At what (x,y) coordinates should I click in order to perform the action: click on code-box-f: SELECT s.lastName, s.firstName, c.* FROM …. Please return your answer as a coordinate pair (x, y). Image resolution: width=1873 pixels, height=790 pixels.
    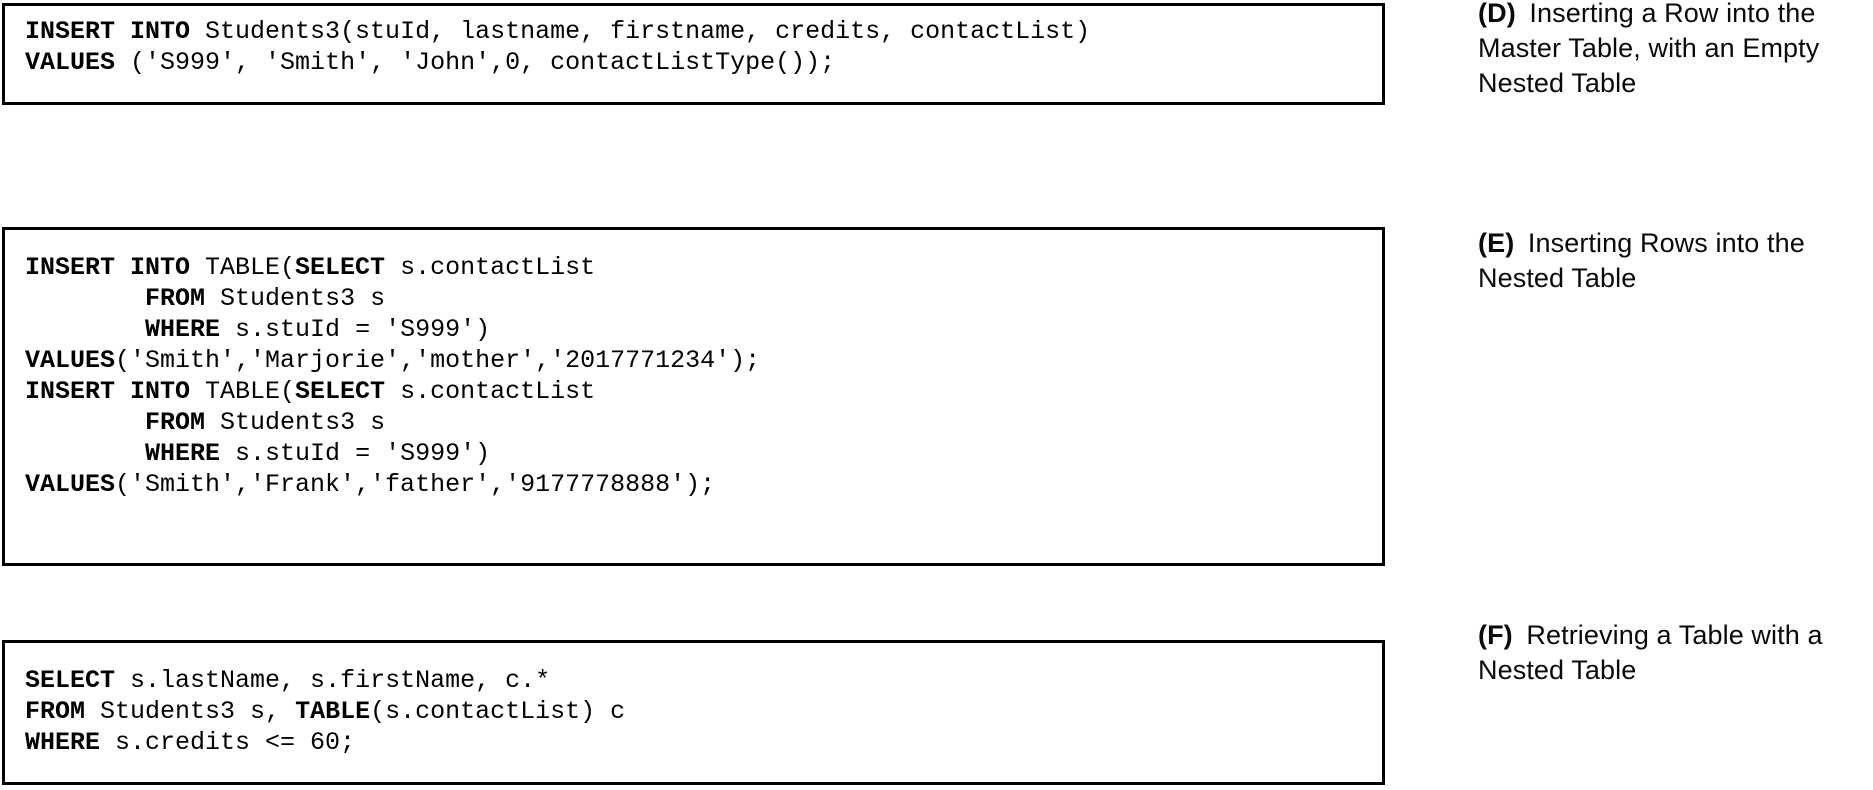
    Looking at the image, I should click on (693, 712).